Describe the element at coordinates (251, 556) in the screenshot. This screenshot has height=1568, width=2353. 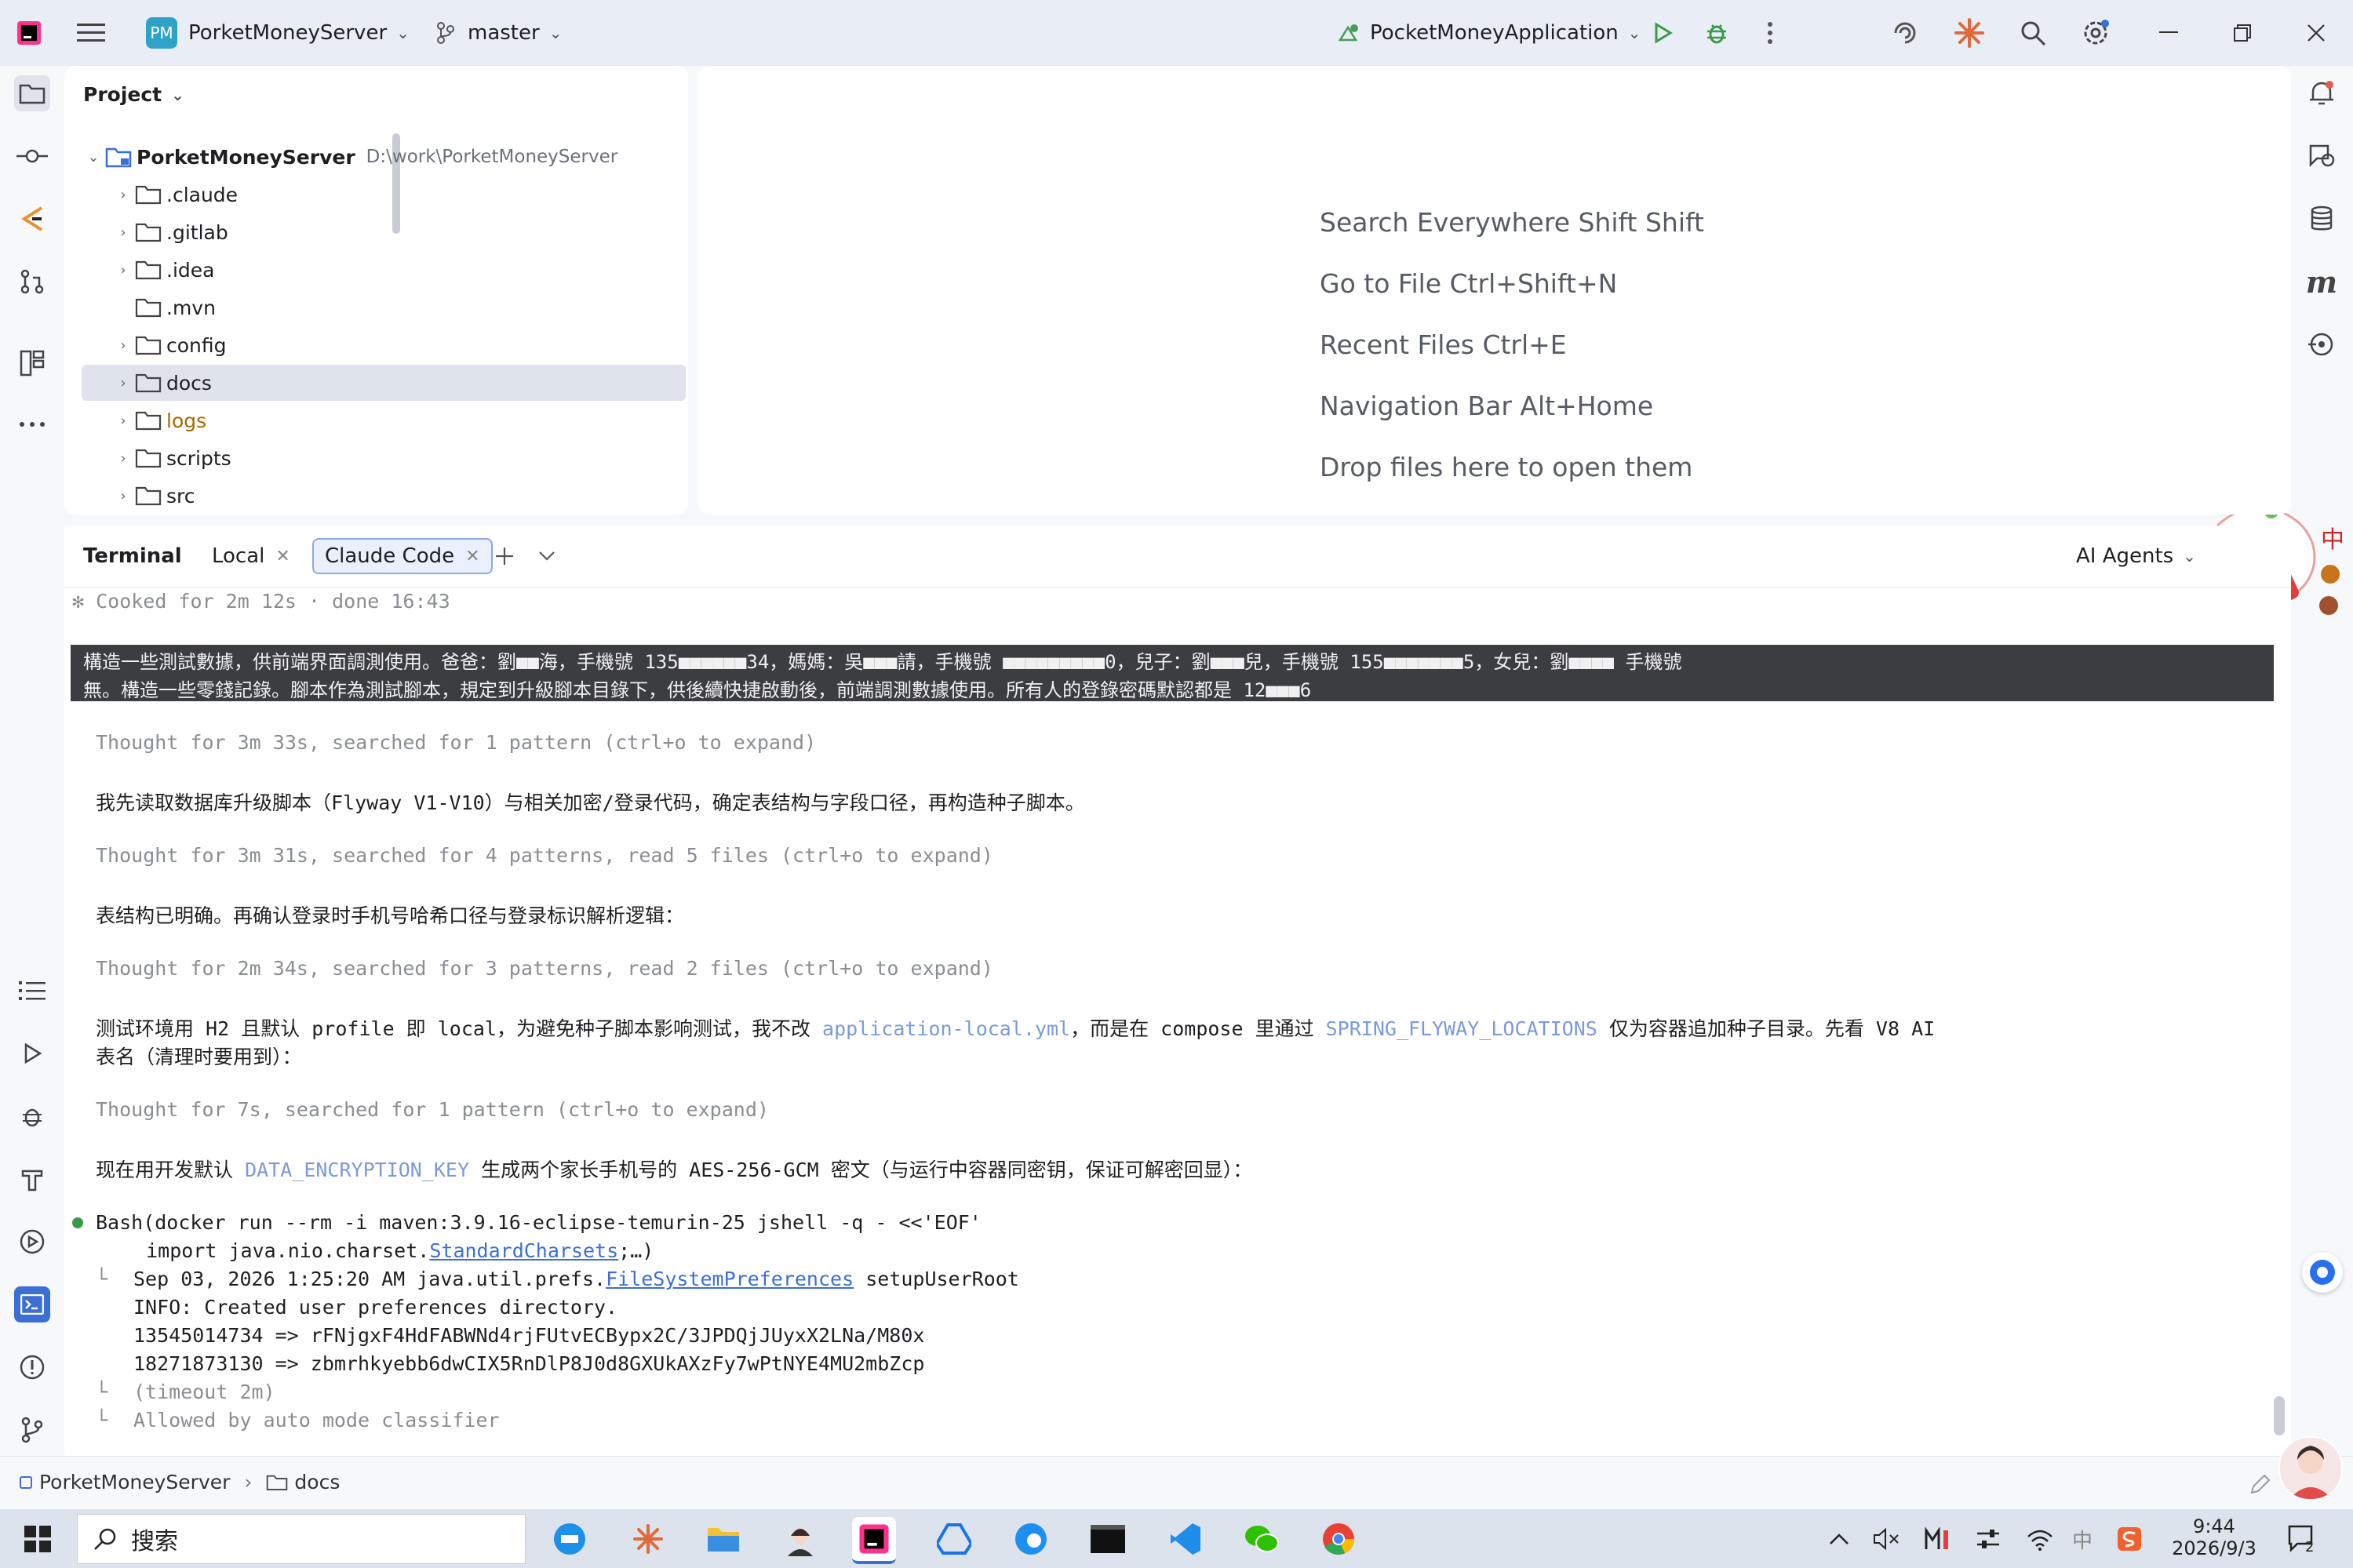
I see `tab-local: Local ✕` at that location.